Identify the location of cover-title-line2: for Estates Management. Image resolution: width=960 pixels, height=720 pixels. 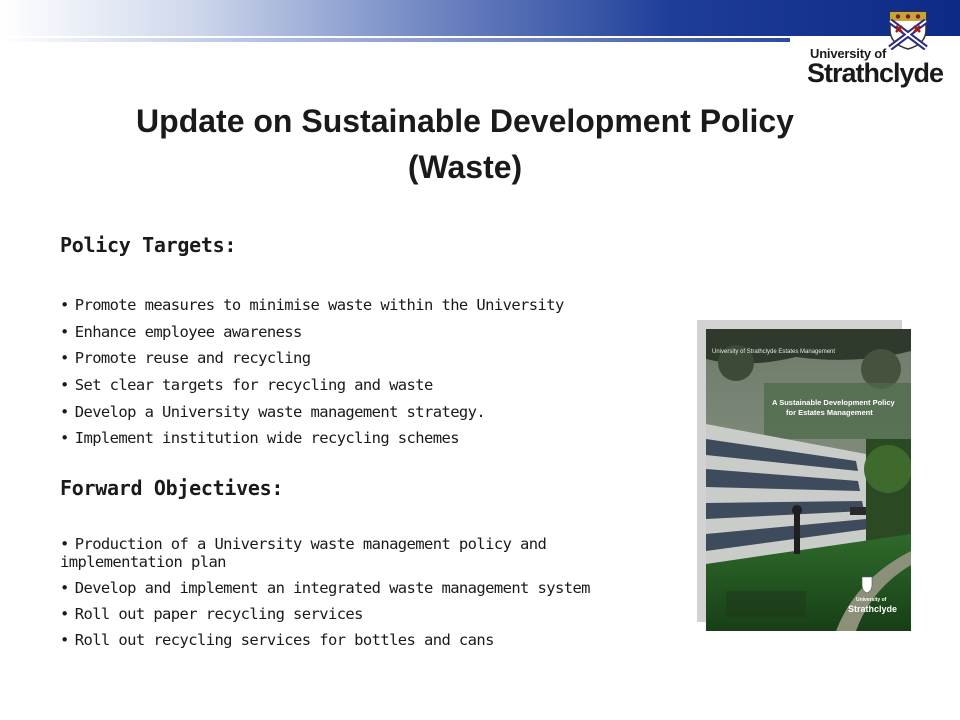
(829, 412).